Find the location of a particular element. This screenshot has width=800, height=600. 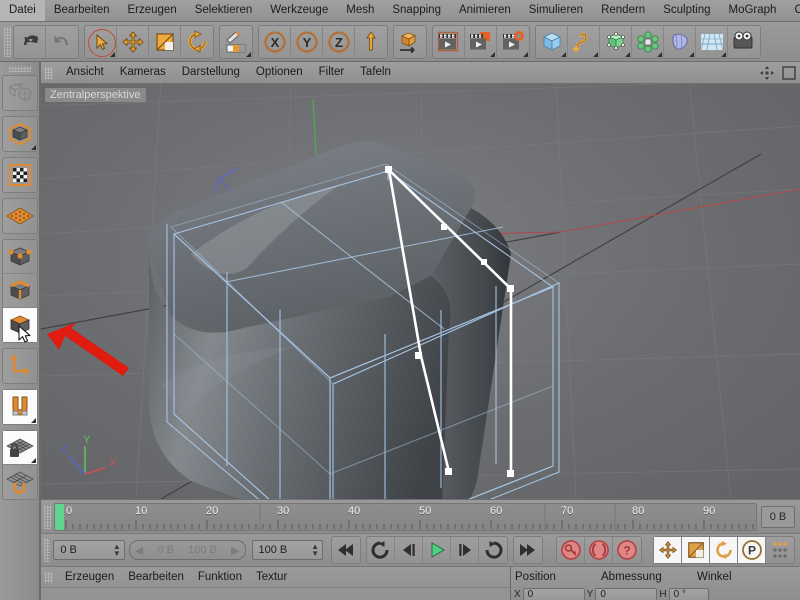

timeline-ruler: 0 10 20 30 40 50 60 70 80 90 100 is located at coordinates (405, 516).